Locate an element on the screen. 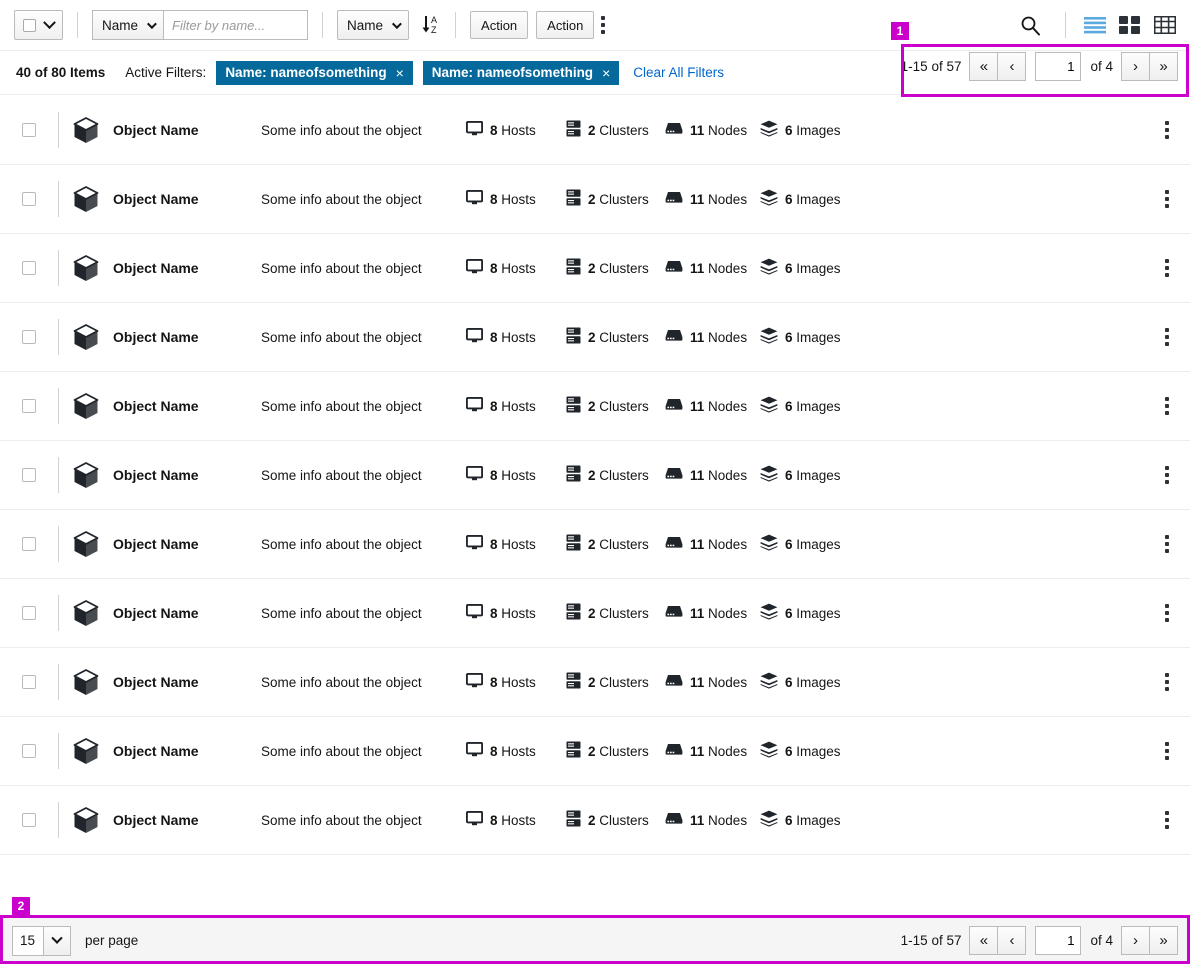  sort-attribute-select: Name is located at coordinates (373, 25).